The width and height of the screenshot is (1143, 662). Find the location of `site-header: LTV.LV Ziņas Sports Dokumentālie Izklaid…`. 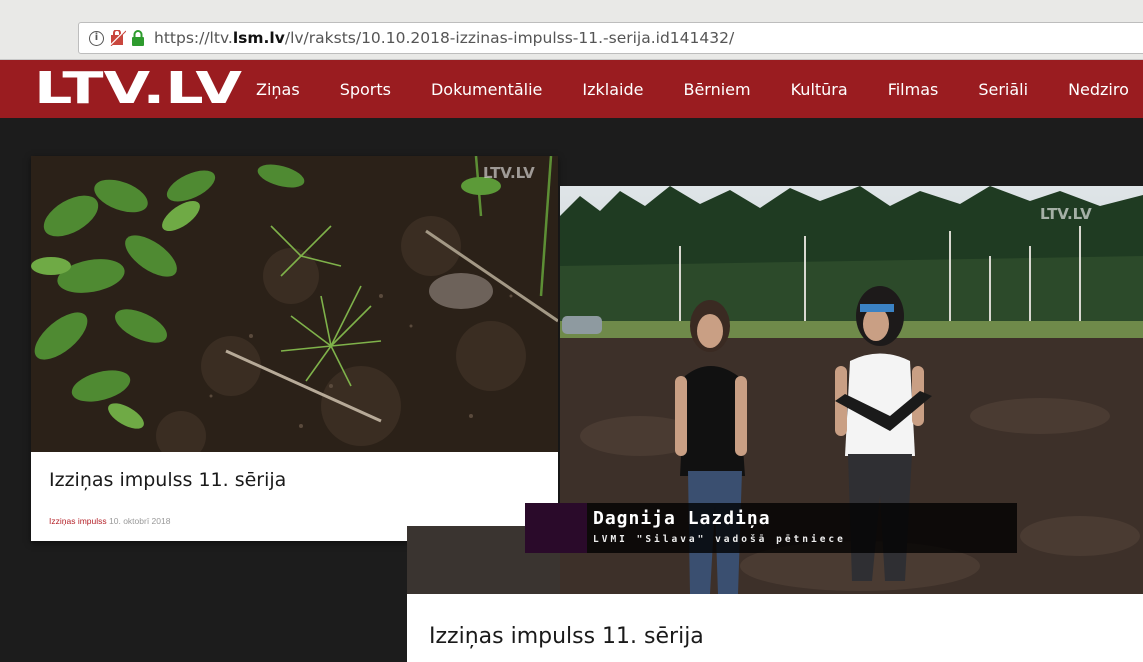

site-header: LTV.LV Ziņas Sports Dokumentālie Izklaid… is located at coordinates (571, 89).